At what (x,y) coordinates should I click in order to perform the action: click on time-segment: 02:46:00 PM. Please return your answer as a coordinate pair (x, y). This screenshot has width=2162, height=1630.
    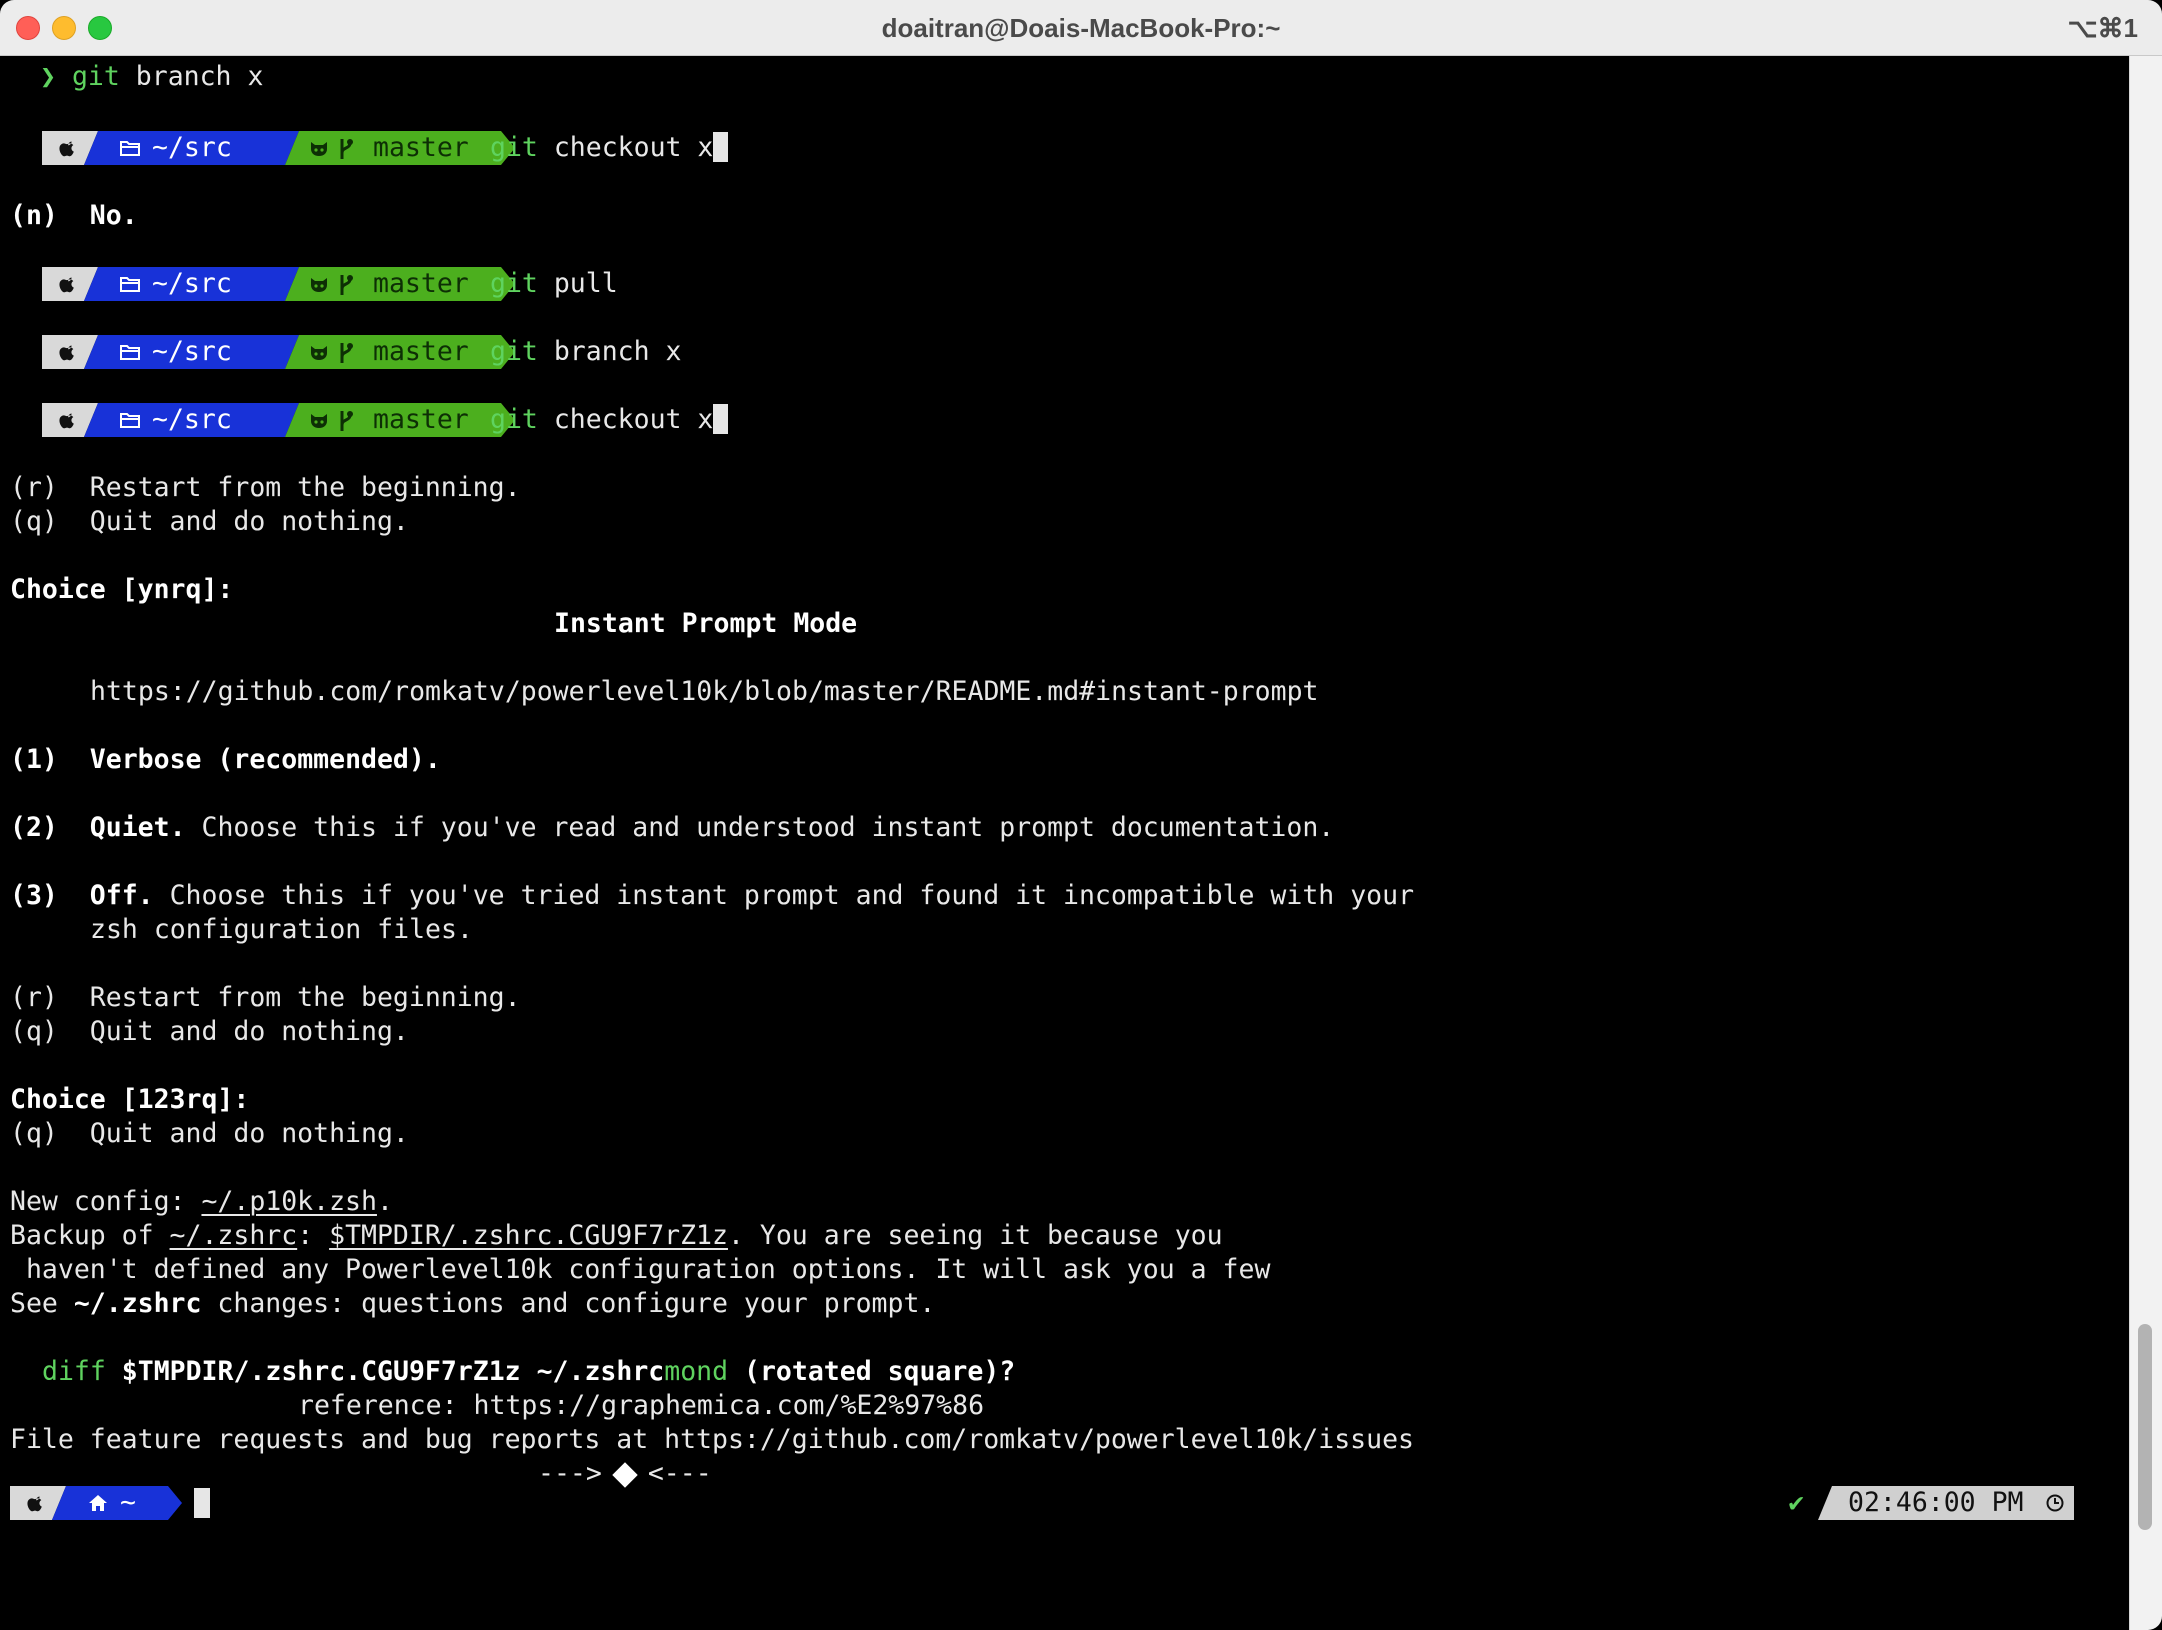
    Looking at the image, I should click on (1946, 1503).